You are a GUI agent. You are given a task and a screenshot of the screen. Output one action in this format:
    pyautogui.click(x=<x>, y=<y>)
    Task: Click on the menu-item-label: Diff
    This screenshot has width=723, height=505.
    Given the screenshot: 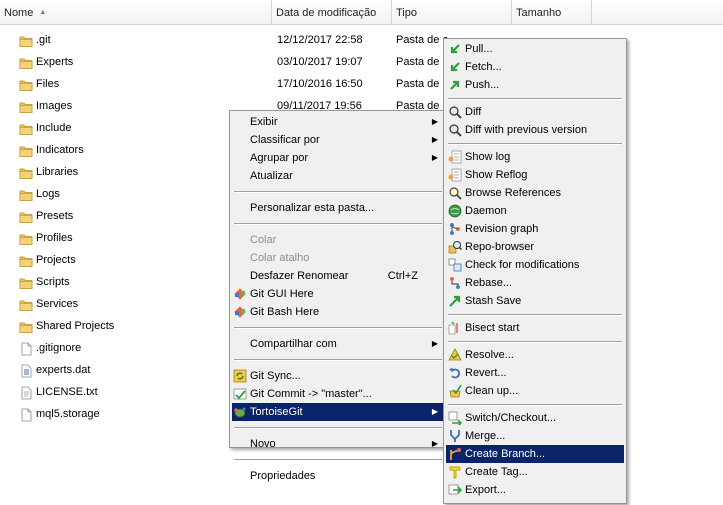 What is the action you would take?
    pyautogui.click(x=473, y=112)
    